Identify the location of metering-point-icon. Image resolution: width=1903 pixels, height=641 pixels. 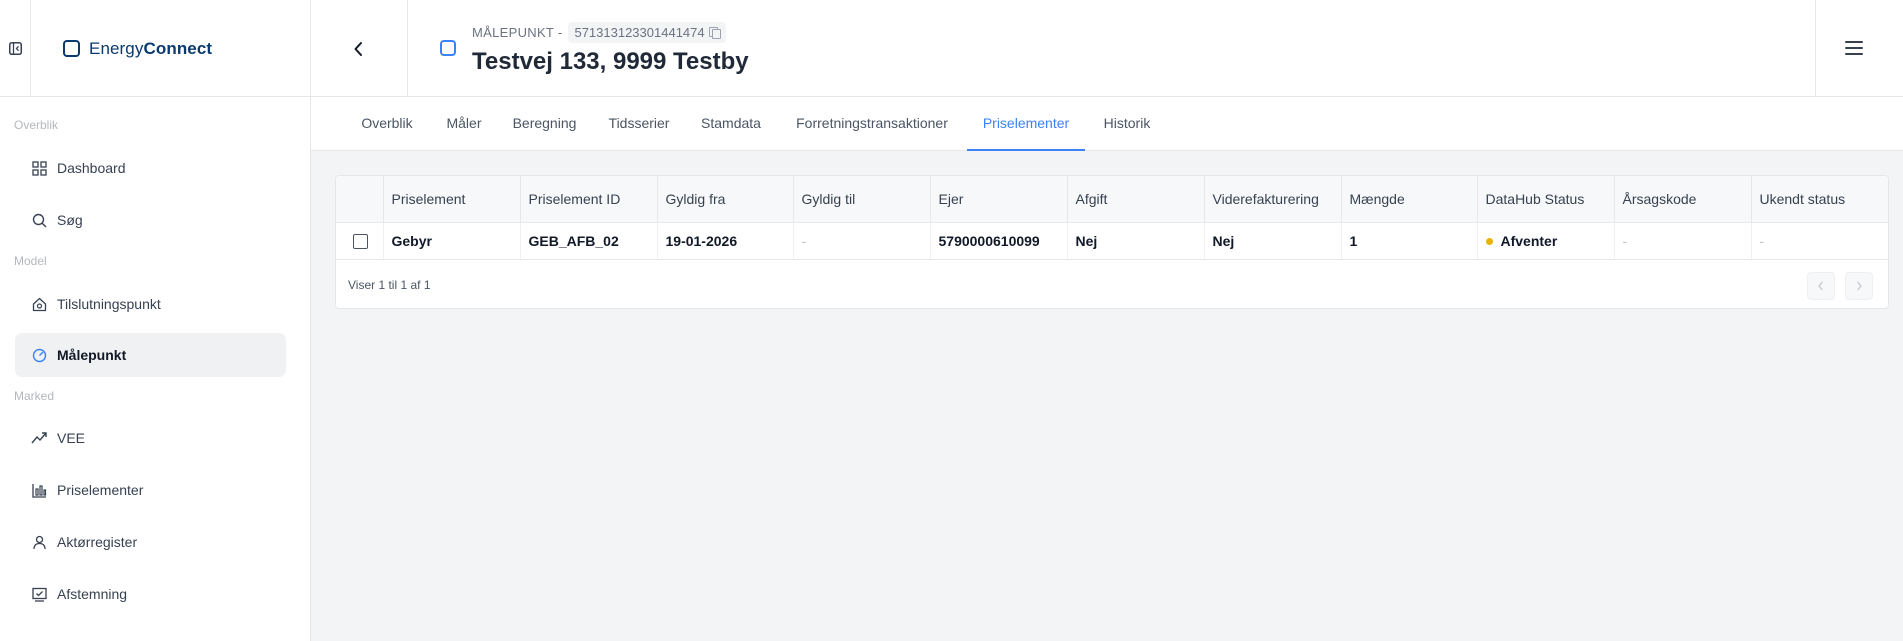
(448, 48).